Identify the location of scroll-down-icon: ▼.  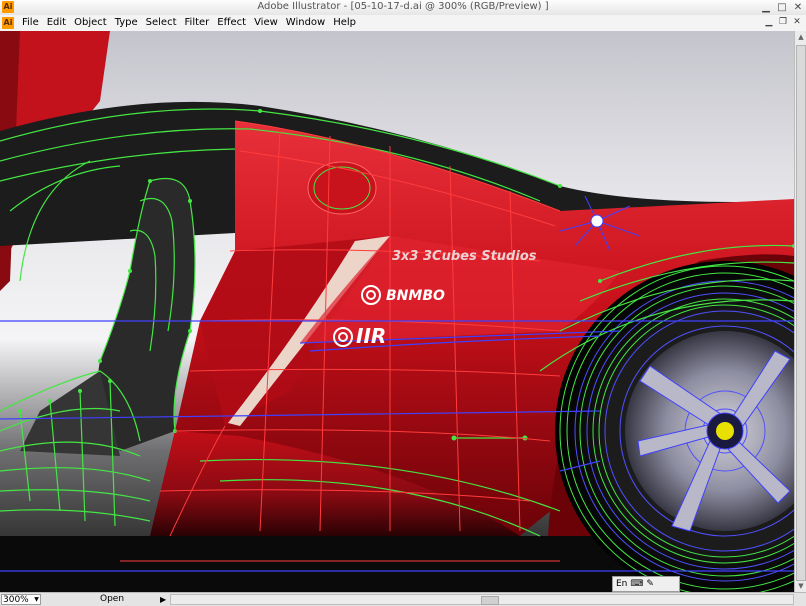
(800, 586).